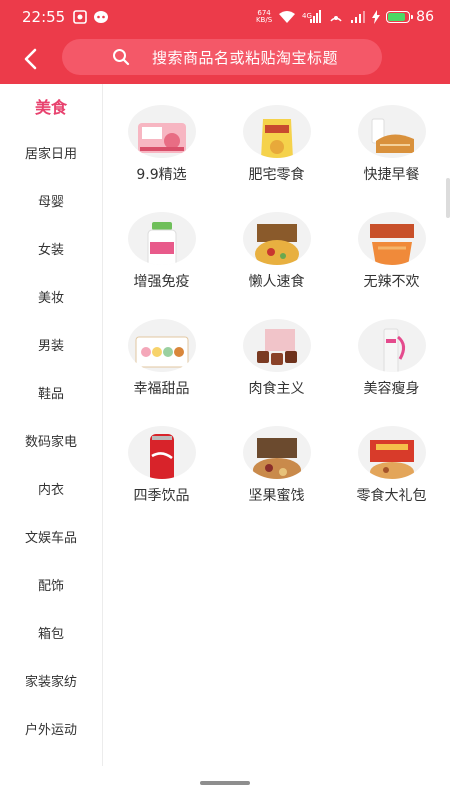  What do you see at coordinates (336, 19) in the screenshot?
I see `hotspot-icon` at bounding box center [336, 19].